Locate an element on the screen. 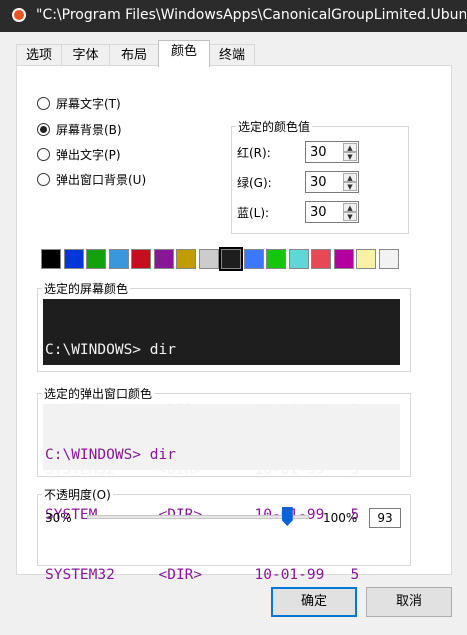  radio-screen-text: 屏幕文字(T) is located at coordinates (79, 103).